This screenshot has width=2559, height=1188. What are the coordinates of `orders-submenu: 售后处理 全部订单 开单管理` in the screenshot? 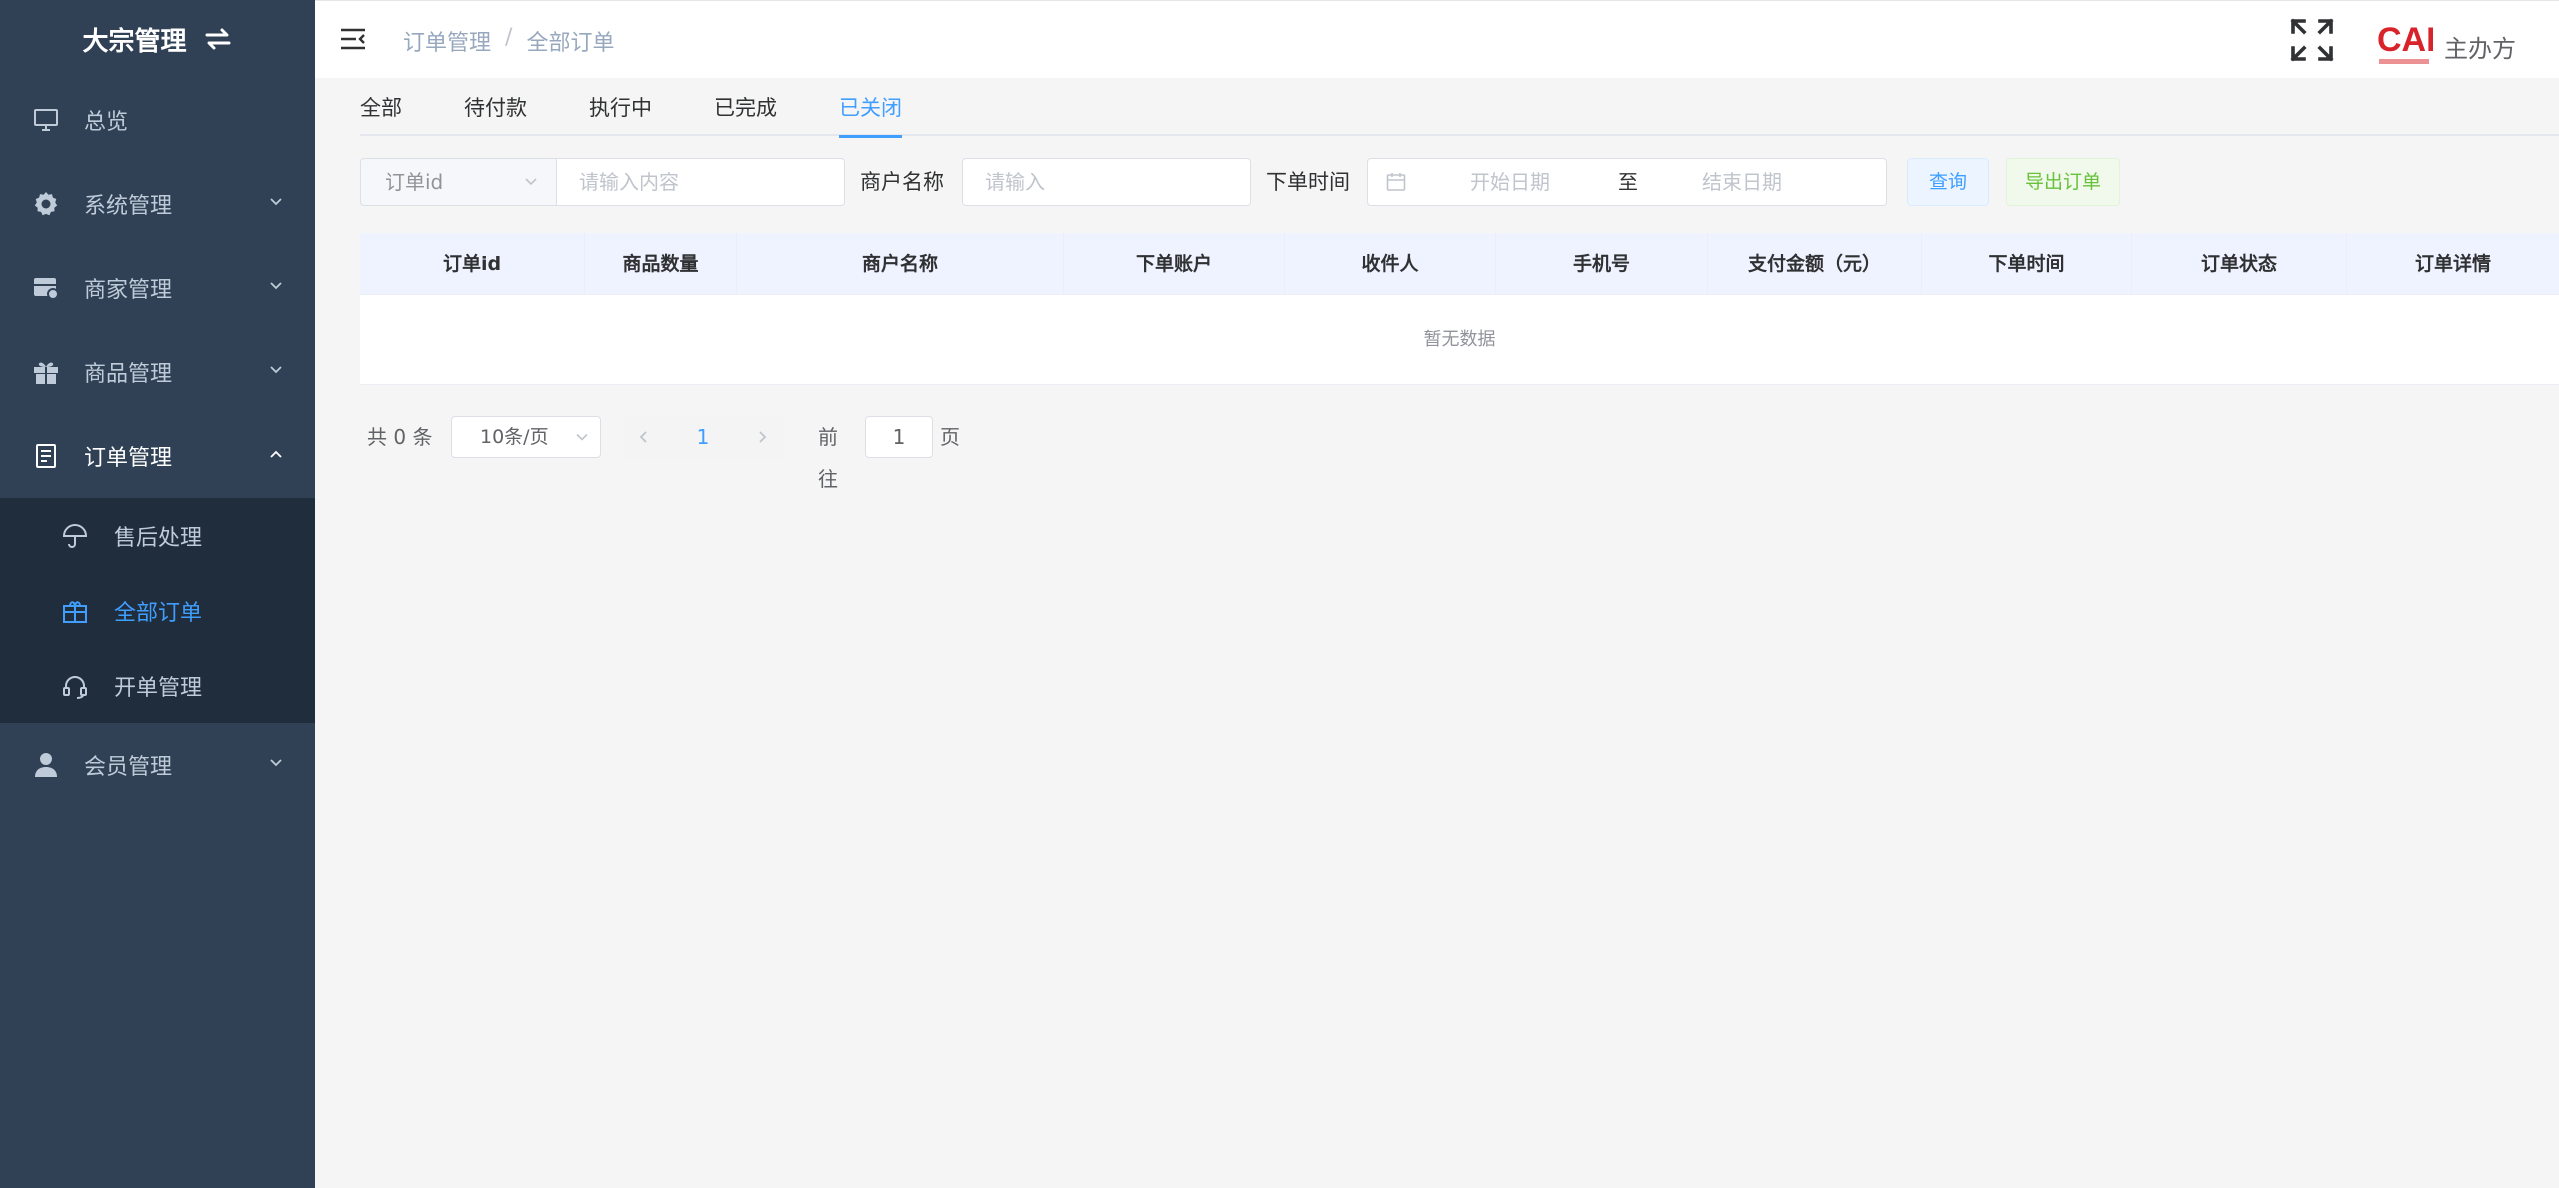 It's located at (157, 610).